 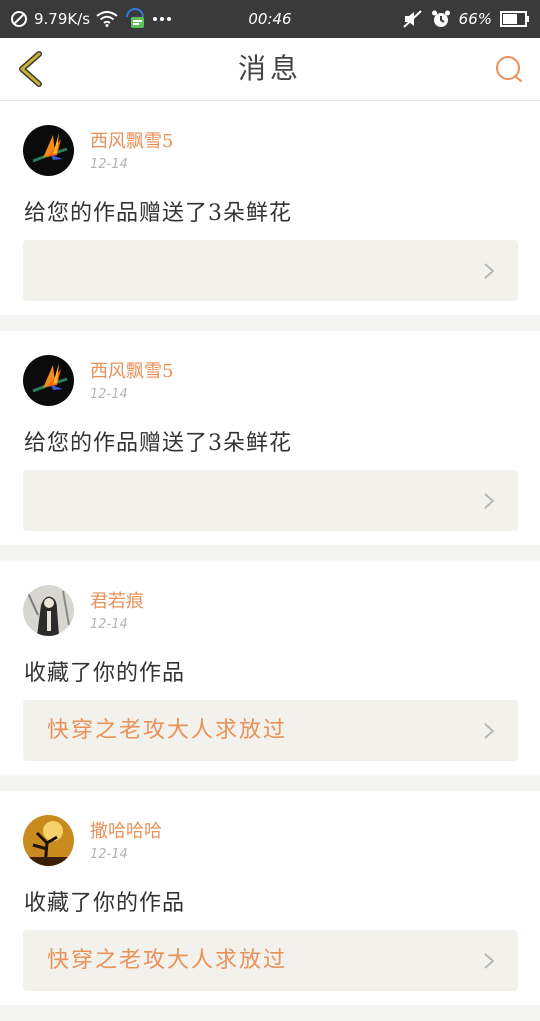 I want to click on mute-icon, so click(x=412, y=19).